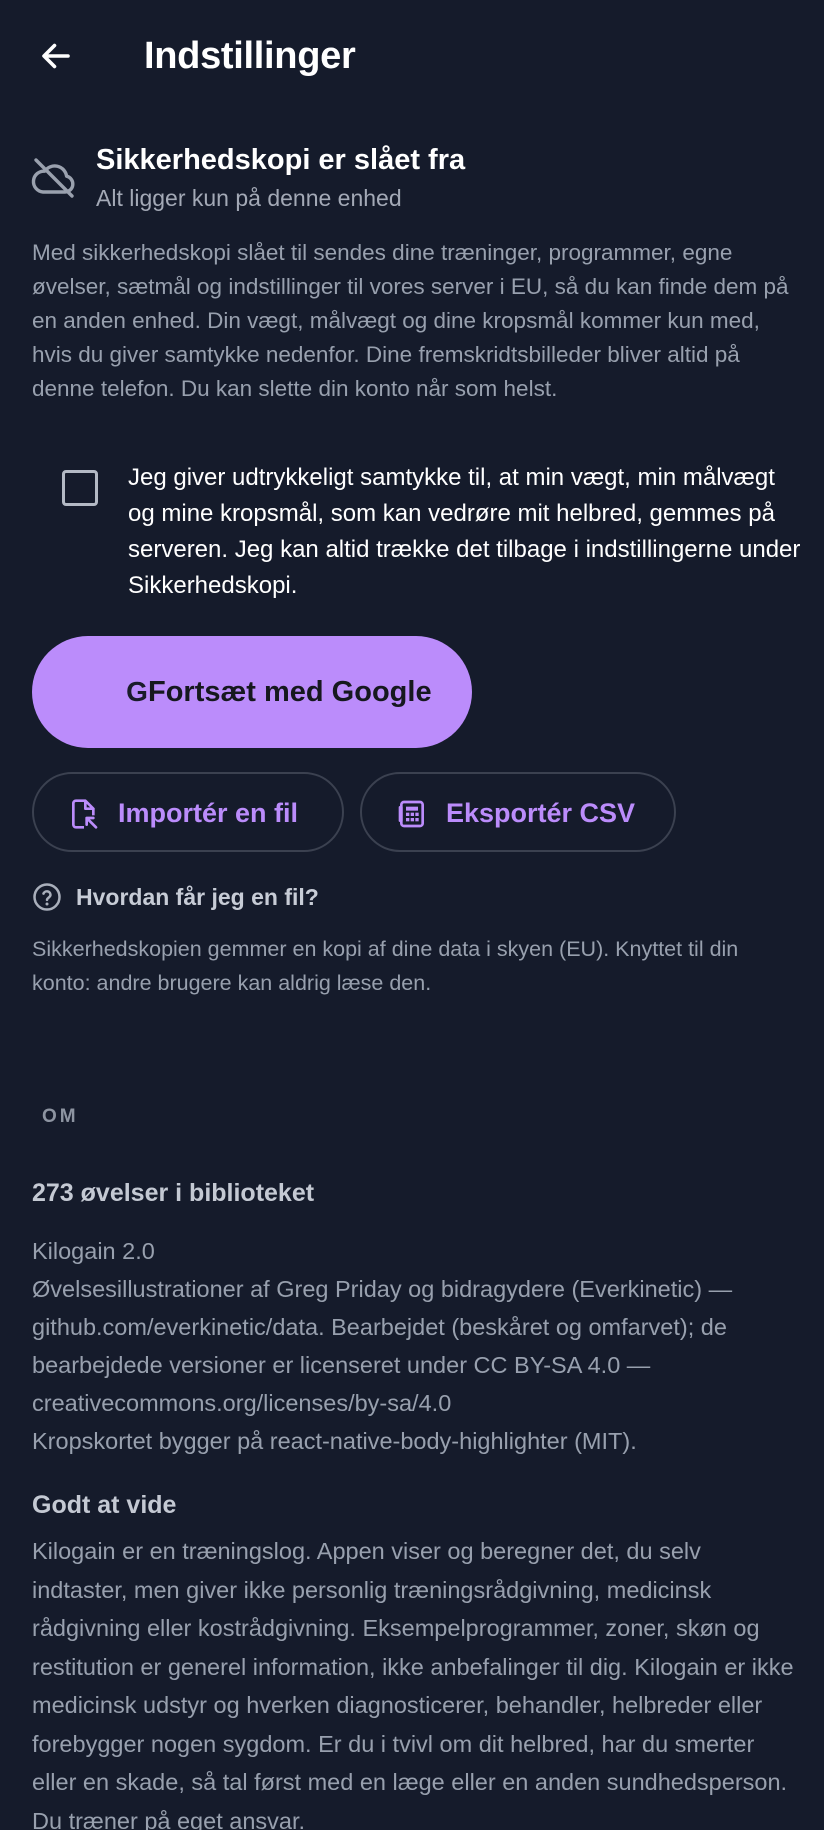  What do you see at coordinates (541, 813) in the screenshot?
I see `export-csv-label: Eksportér CSV` at bounding box center [541, 813].